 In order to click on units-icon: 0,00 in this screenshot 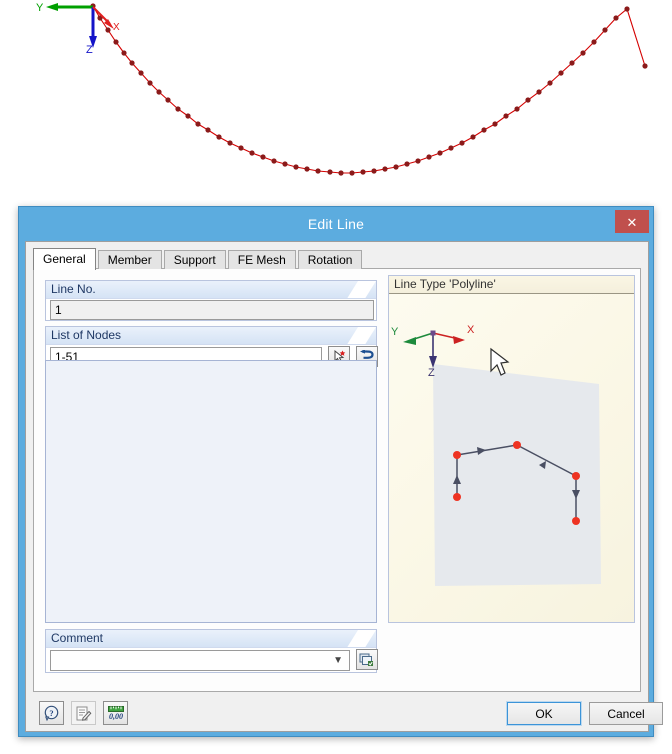, I will do `click(115, 713)`.